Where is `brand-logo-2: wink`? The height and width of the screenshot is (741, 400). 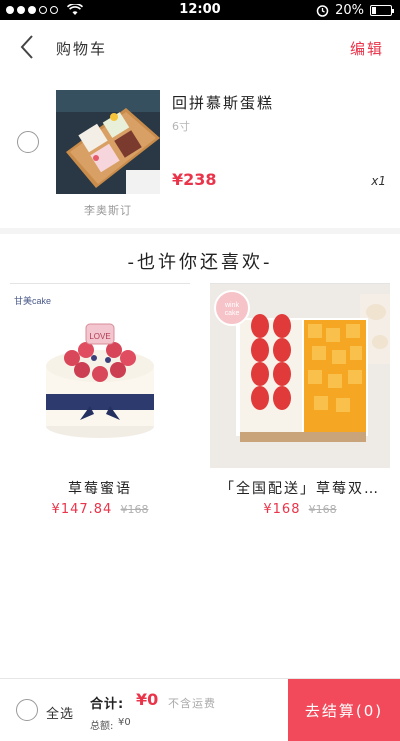 brand-logo-2: wink is located at coordinates (232, 305).